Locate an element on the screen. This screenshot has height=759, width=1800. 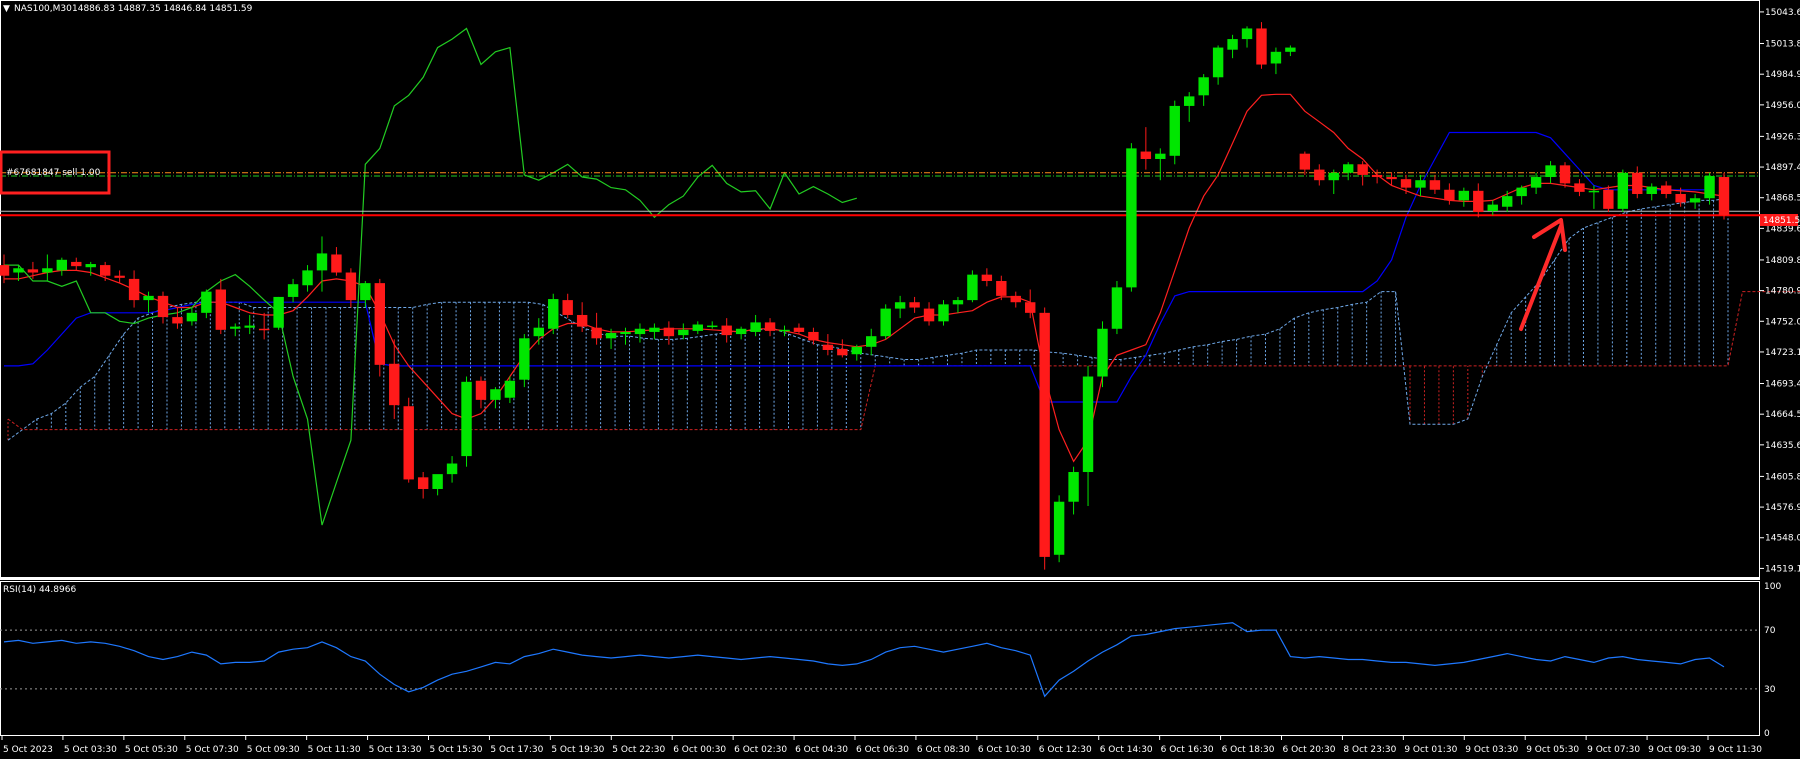
time-tick-label: 5 Oct 2023 is located at coordinates (28, 750).